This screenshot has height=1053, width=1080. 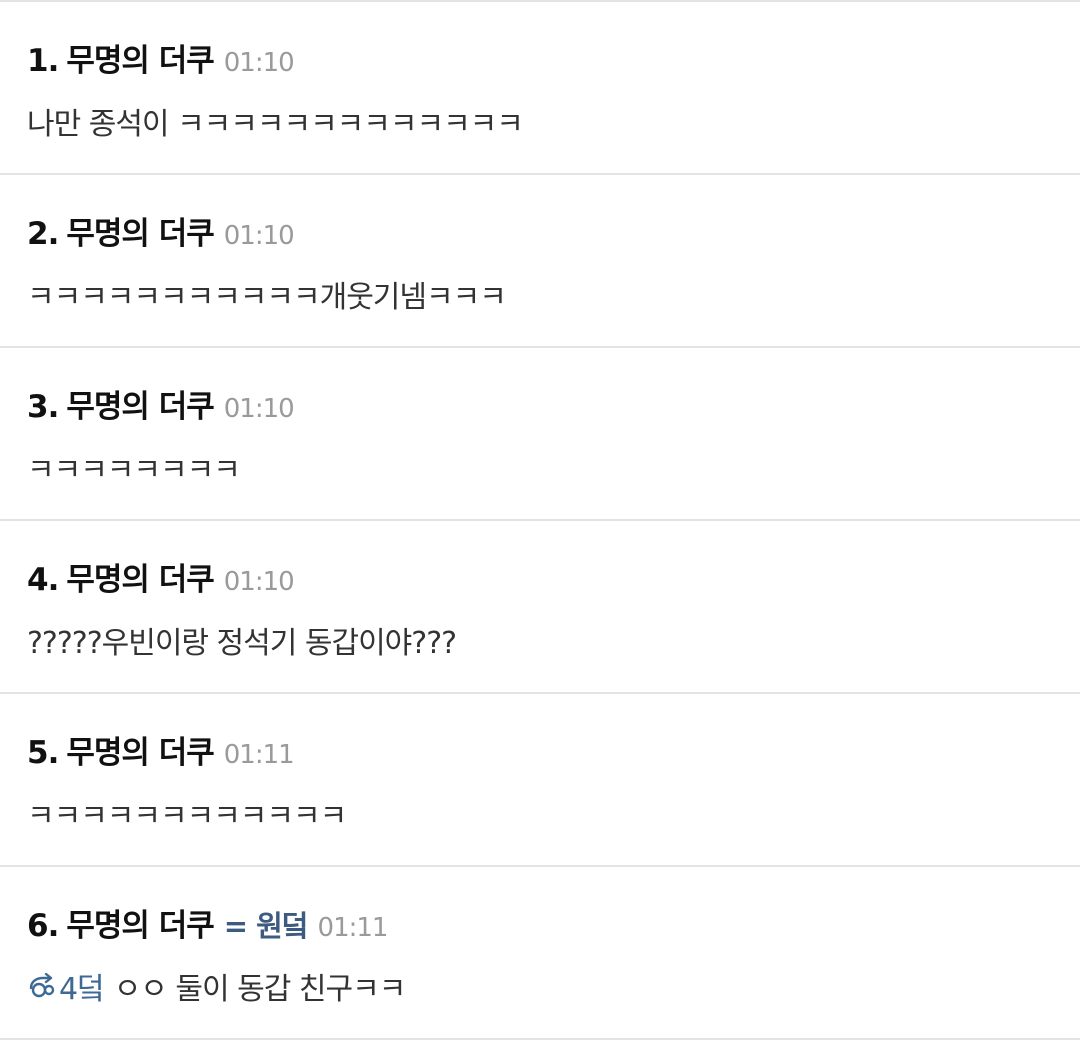 I want to click on comment-text-content: ㅋㅋㅋㅋㅋㅋㅋㅋㅋㅋㅋㅋ, so click(x=187, y=816).